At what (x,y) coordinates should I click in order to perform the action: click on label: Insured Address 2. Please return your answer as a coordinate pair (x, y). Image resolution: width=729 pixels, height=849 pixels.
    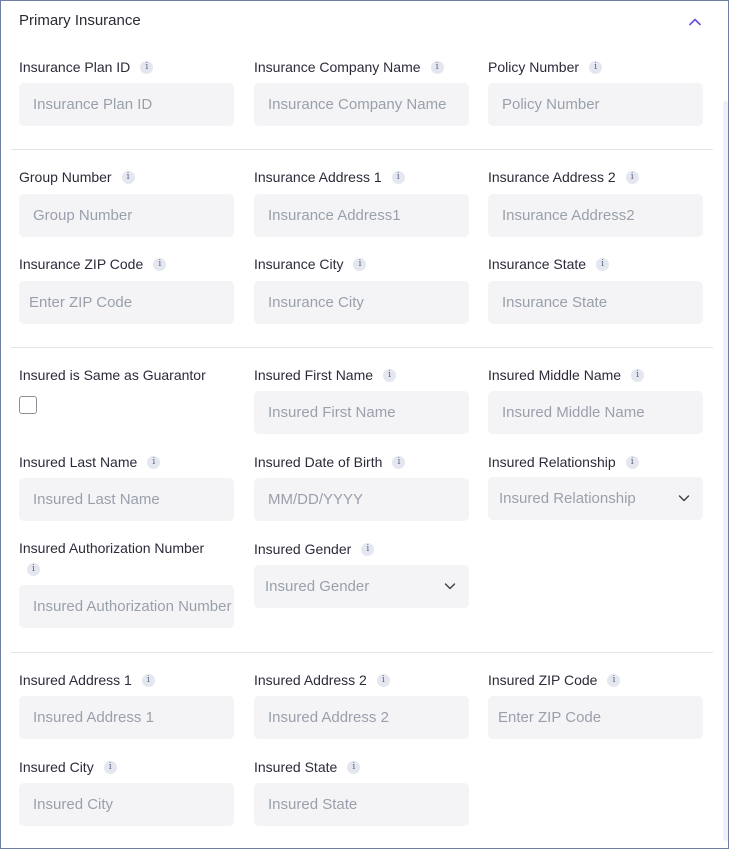
    Looking at the image, I should click on (310, 680).